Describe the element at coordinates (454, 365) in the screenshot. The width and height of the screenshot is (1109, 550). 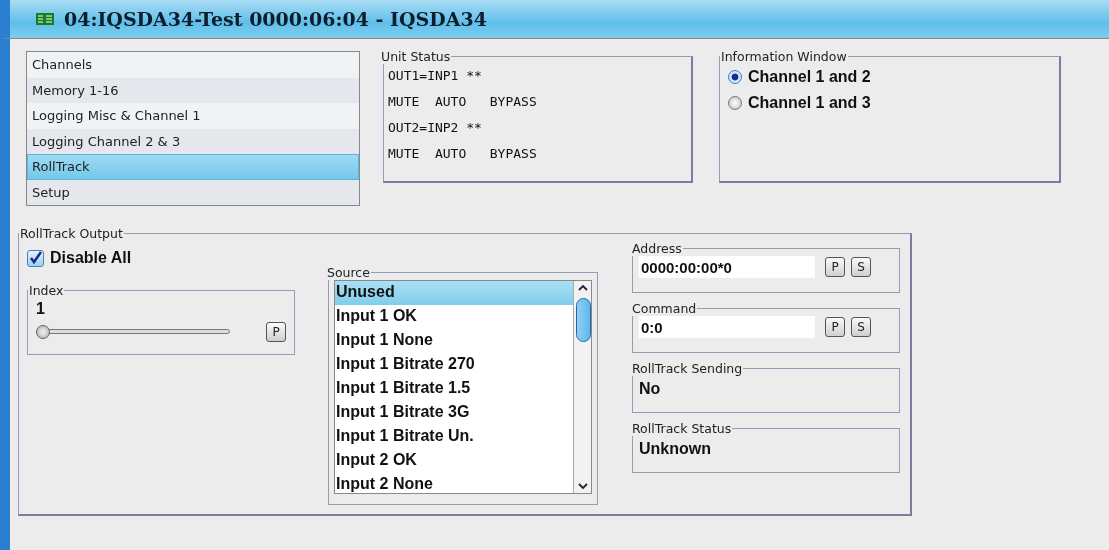
I see `list-item: Input 1 Bitrate 270` at that location.